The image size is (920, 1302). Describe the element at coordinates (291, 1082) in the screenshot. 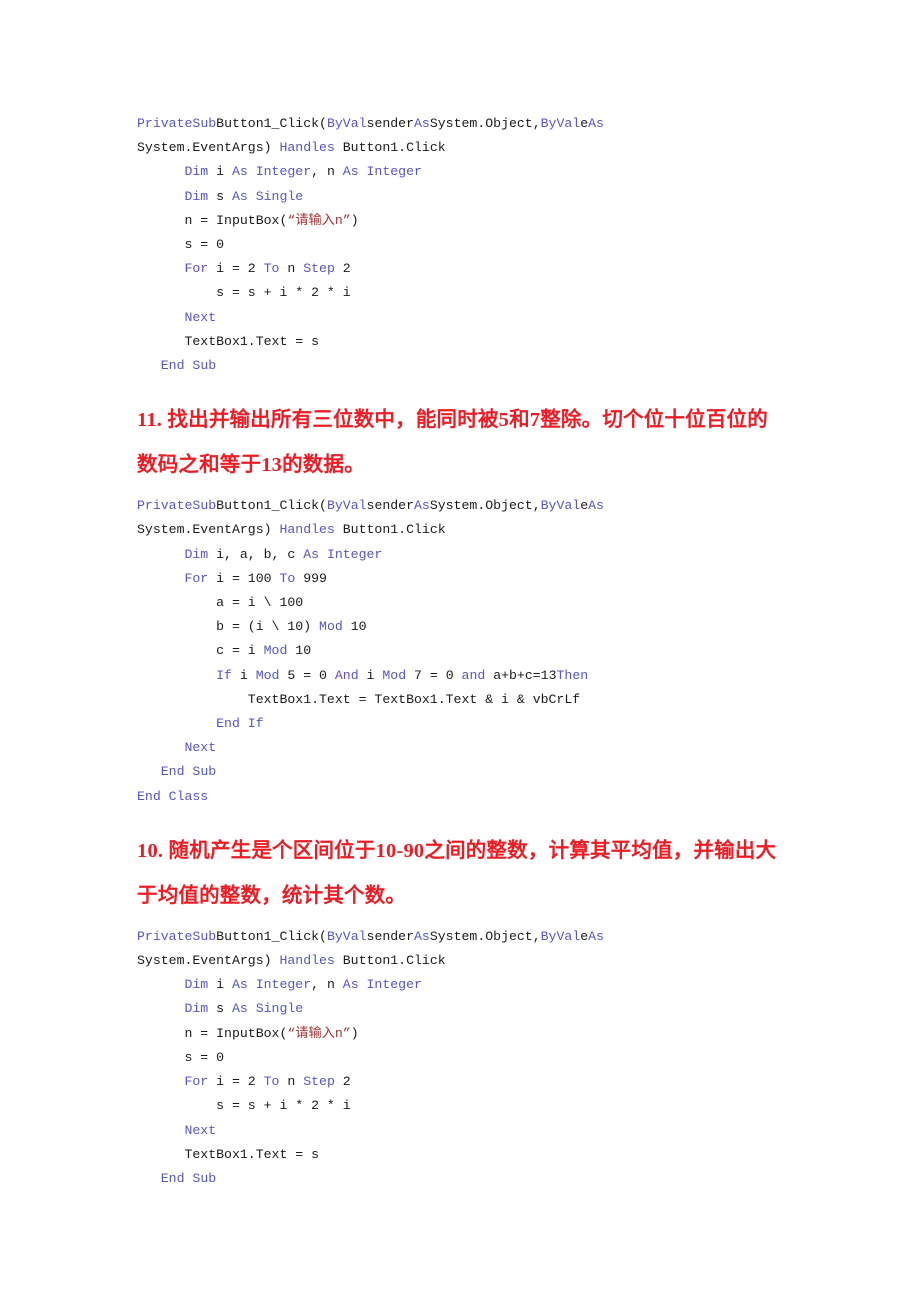

I see `code-text: n` at that location.